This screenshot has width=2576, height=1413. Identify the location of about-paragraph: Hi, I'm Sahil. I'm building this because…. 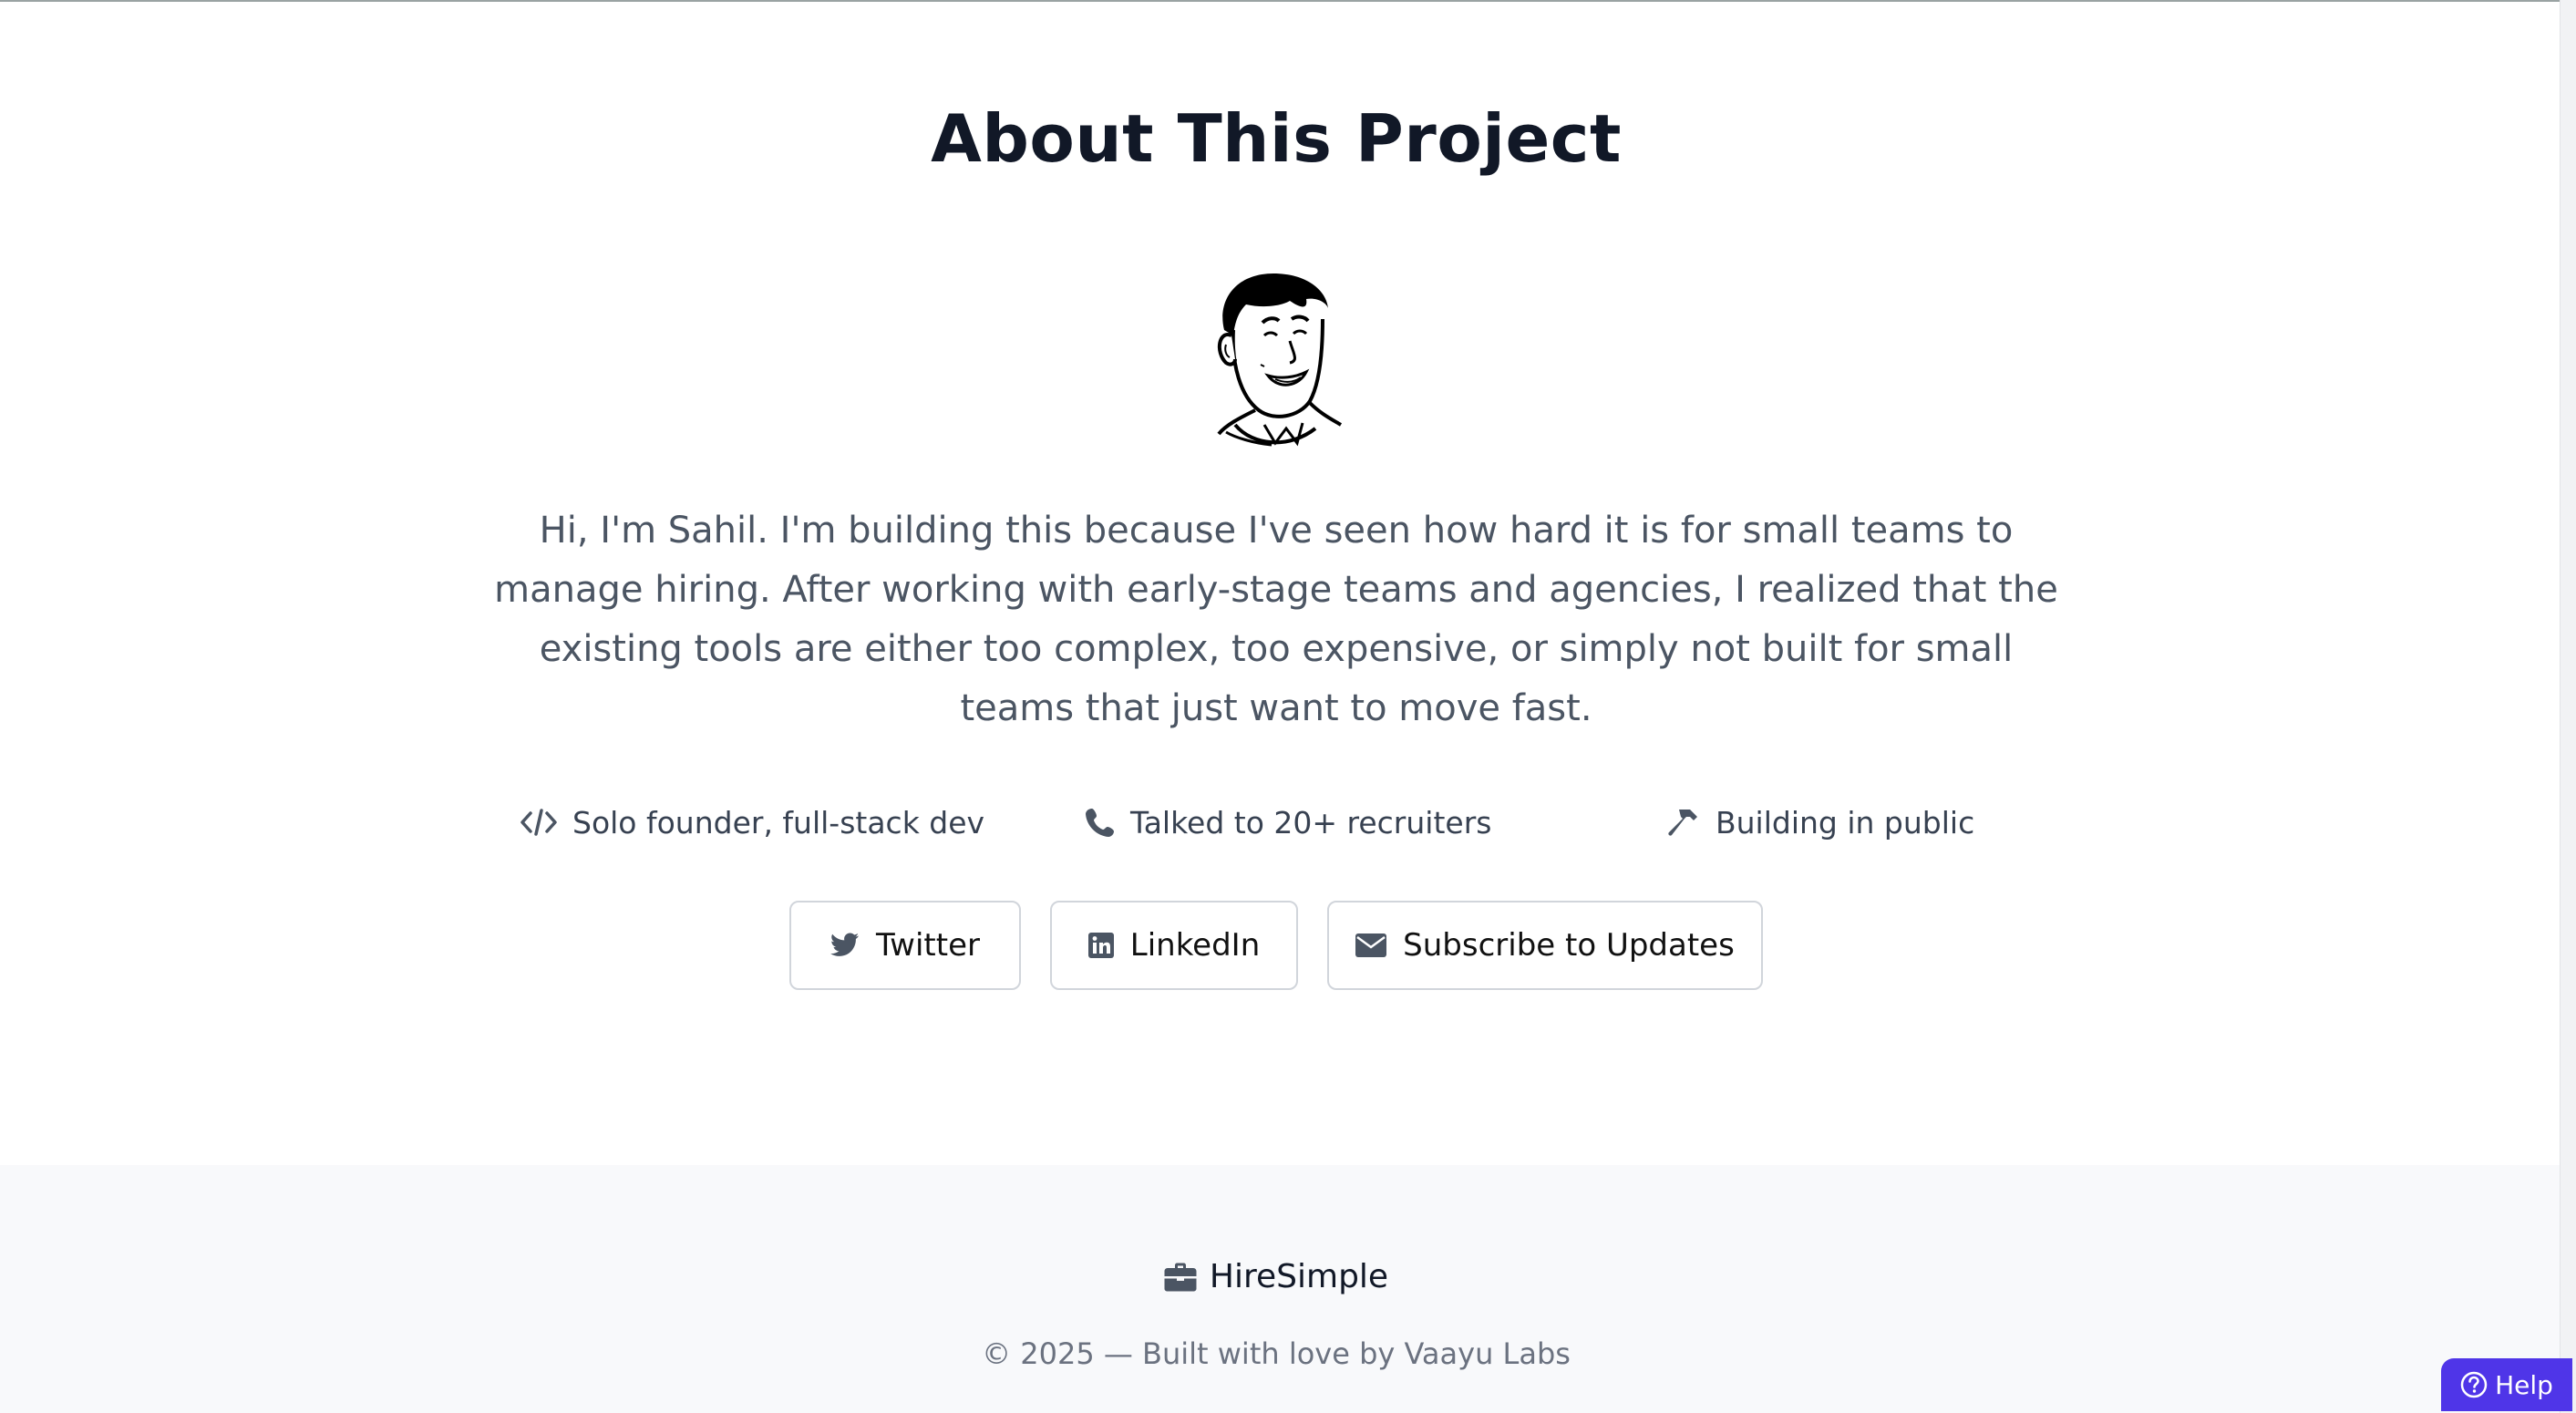
(1276, 619).